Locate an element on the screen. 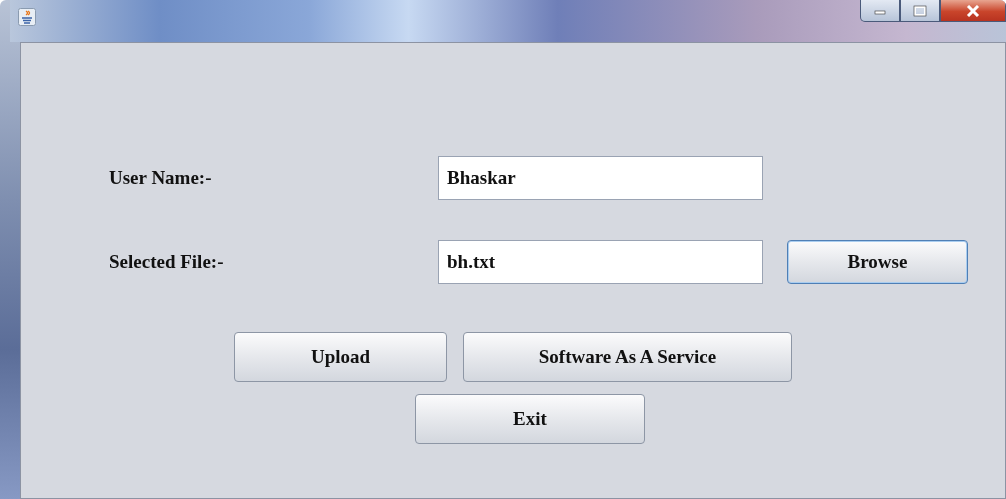  action-button: Software As A Service is located at coordinates (627, 357).